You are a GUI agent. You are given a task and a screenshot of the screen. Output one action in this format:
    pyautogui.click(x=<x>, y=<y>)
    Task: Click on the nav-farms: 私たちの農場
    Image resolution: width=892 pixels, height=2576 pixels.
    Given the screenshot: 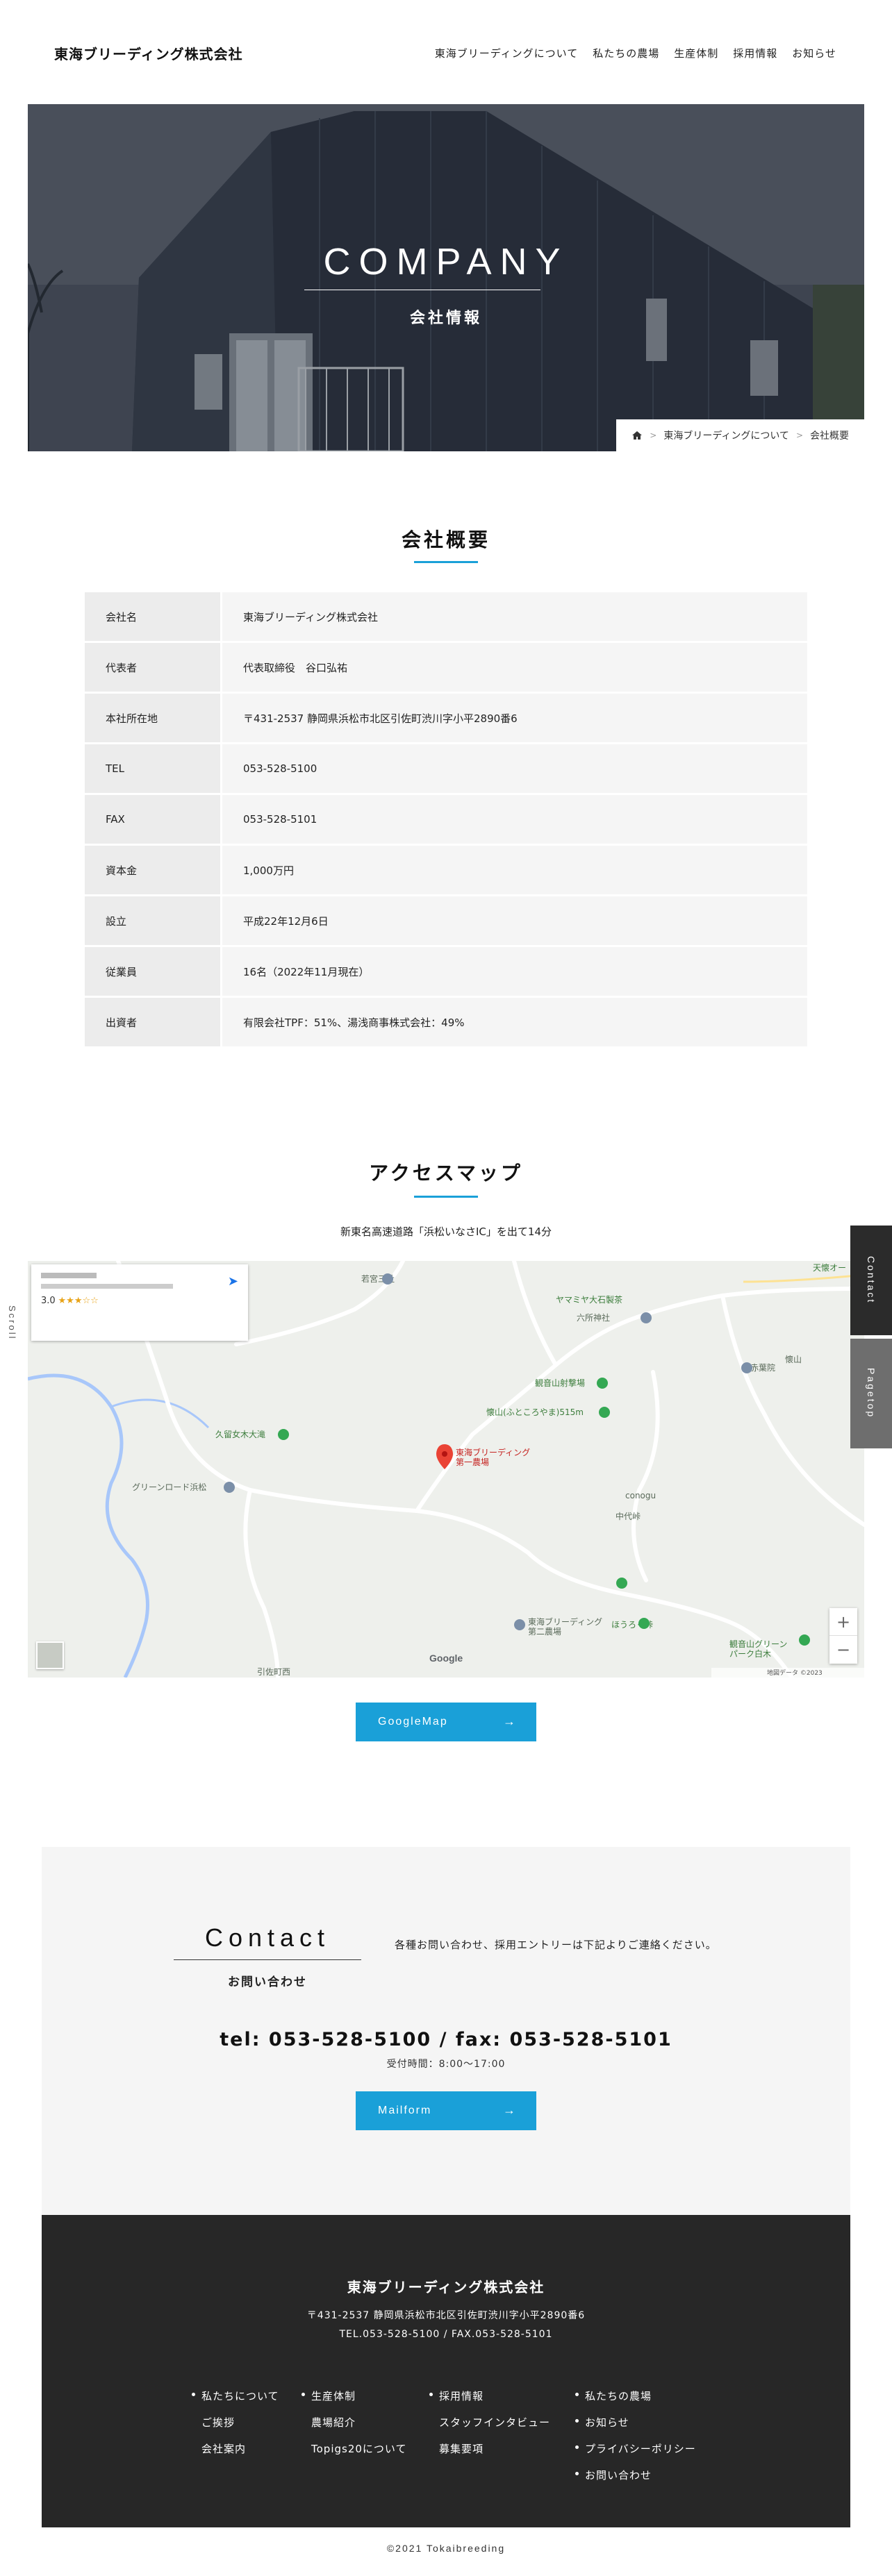 What is the action you would take?
    pyautogui.click(x=626, y=53)
    